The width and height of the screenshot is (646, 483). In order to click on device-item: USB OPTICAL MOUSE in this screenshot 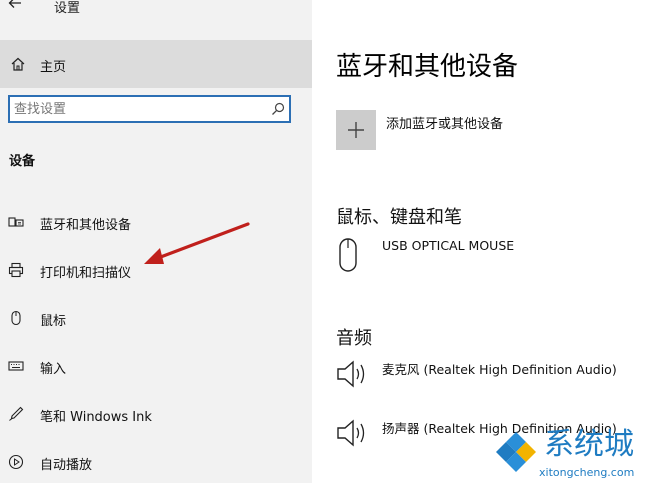, I will do `click(486, 261)`.